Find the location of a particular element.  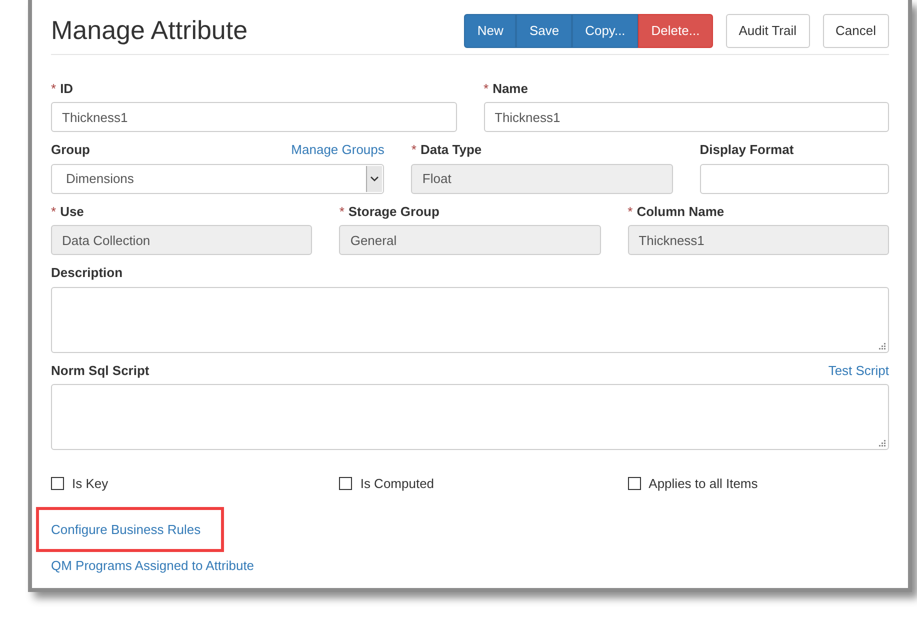

page-link: QM Programs Assigned to Attribute is located at coordinates (152, 566).